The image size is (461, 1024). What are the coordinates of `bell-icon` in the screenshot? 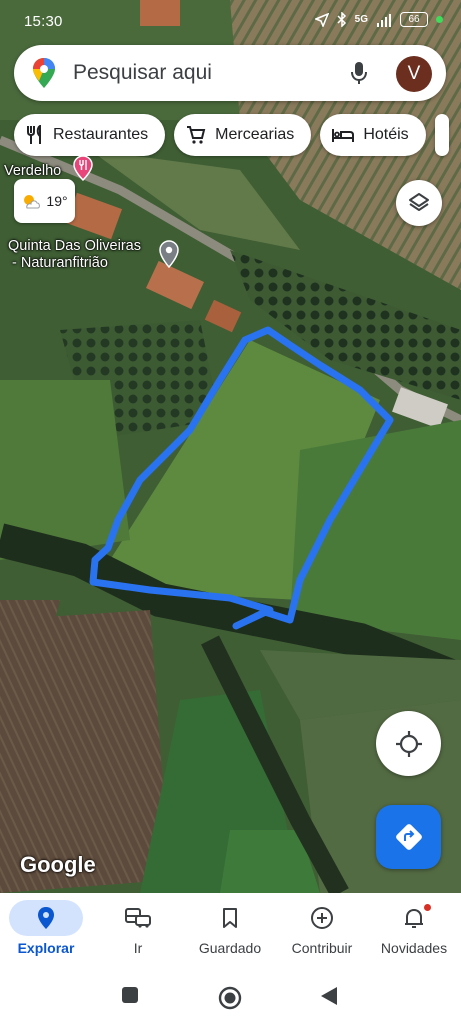 It's located at (414, 918).